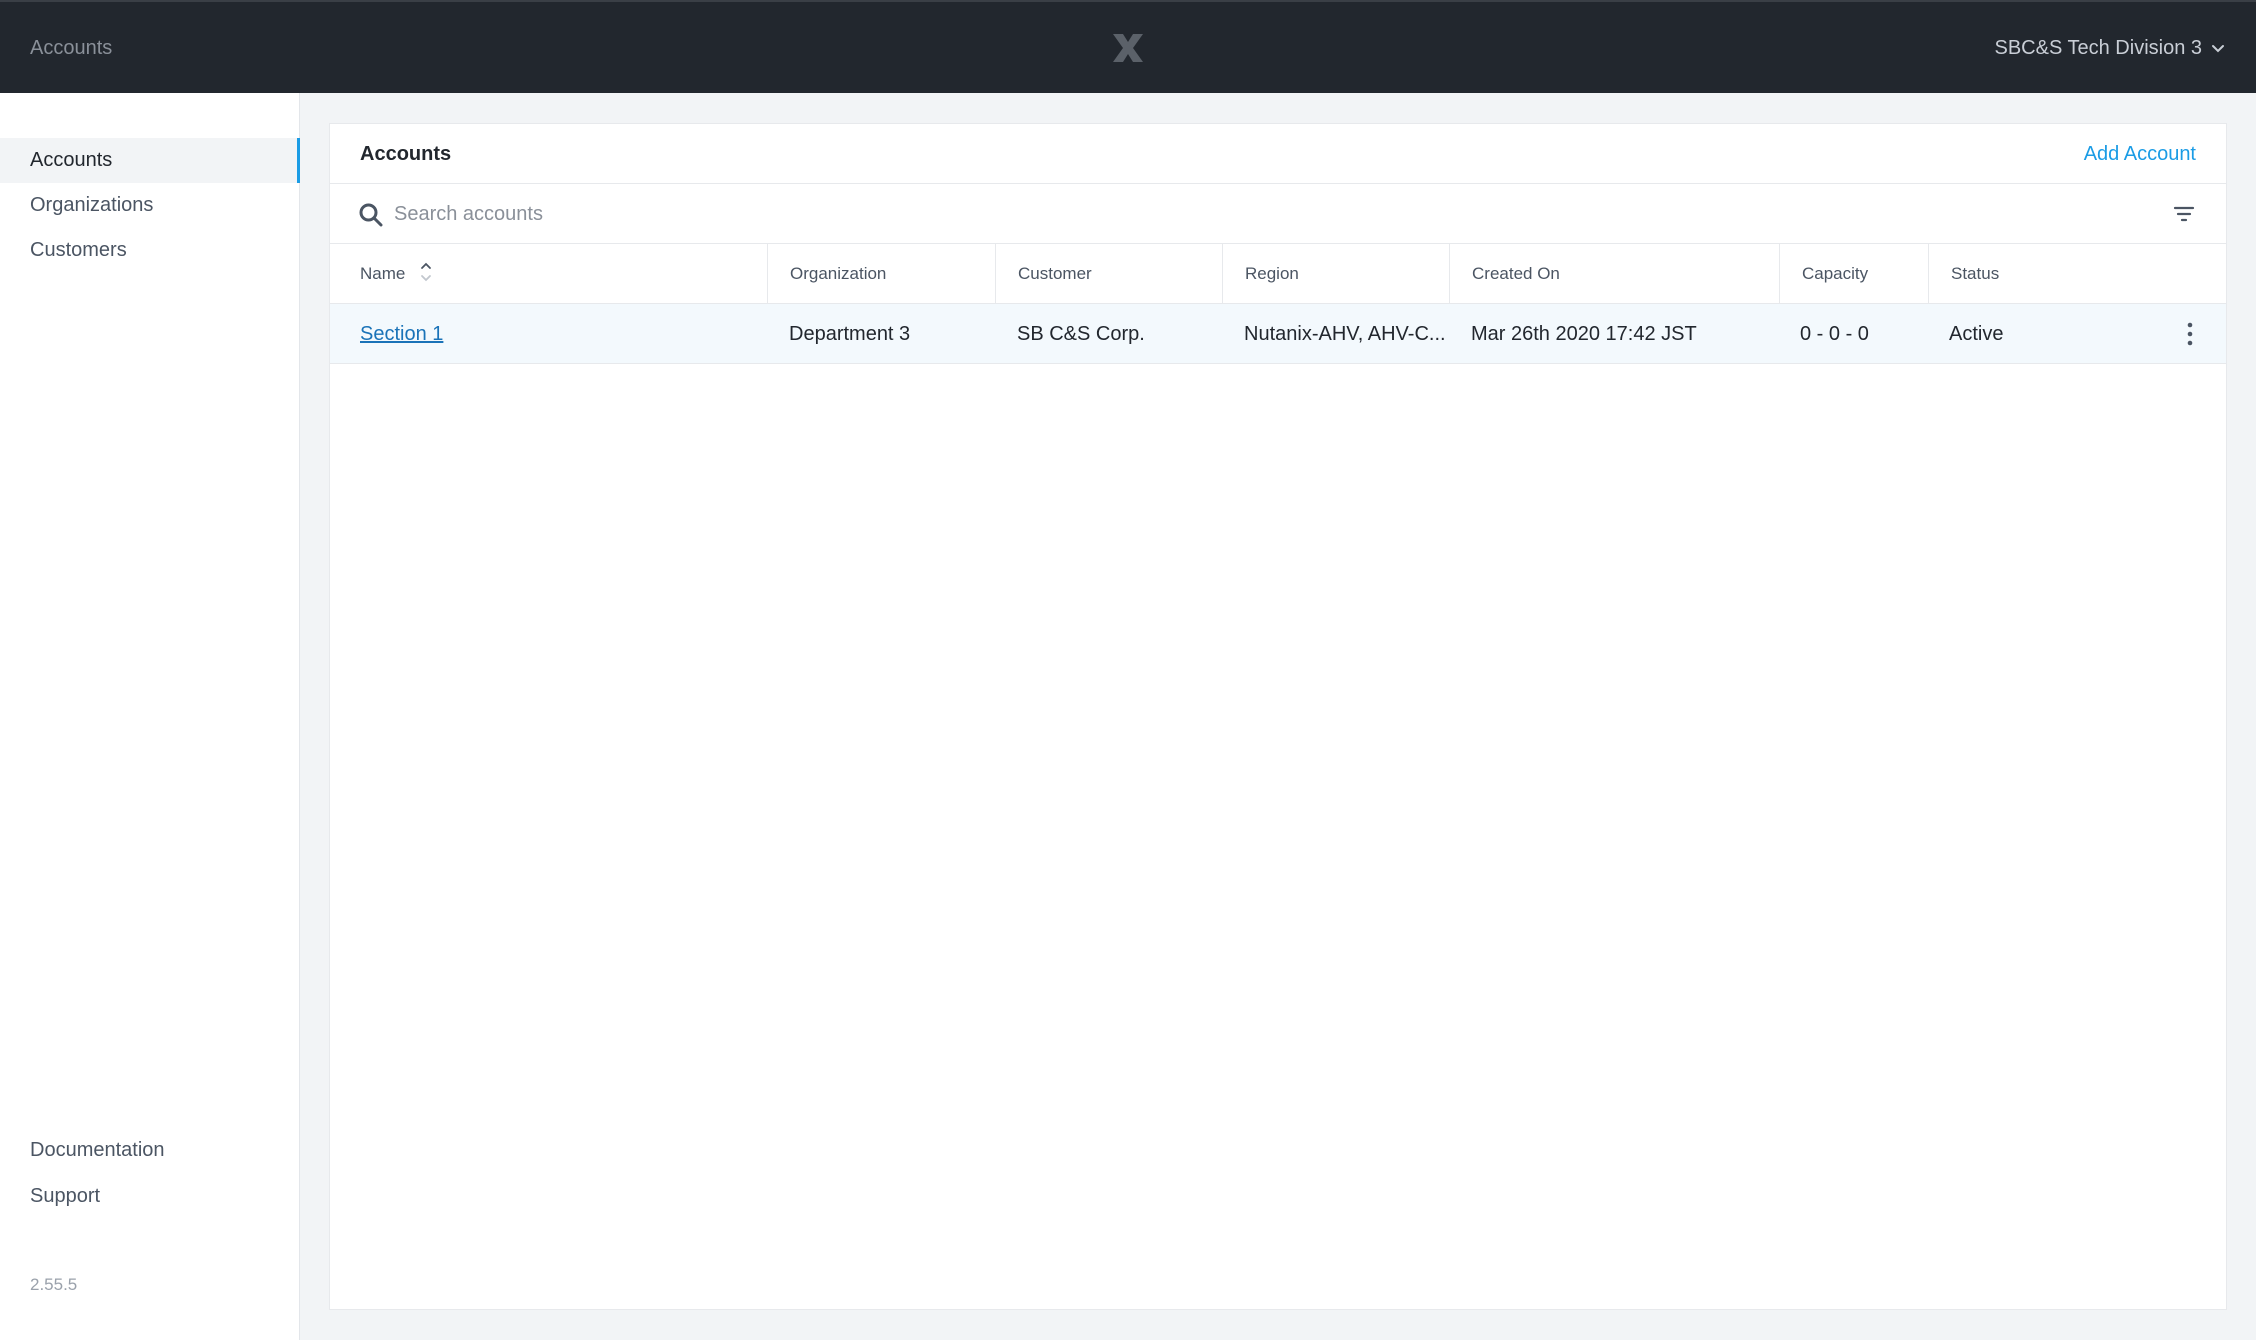  I want to click on account-name-link: Section 1, so click(555, 334).